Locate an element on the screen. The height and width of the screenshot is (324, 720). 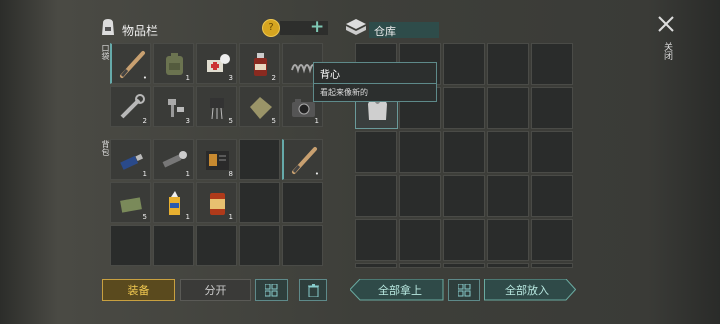
trash-icon is located at coordinates (313, 290).